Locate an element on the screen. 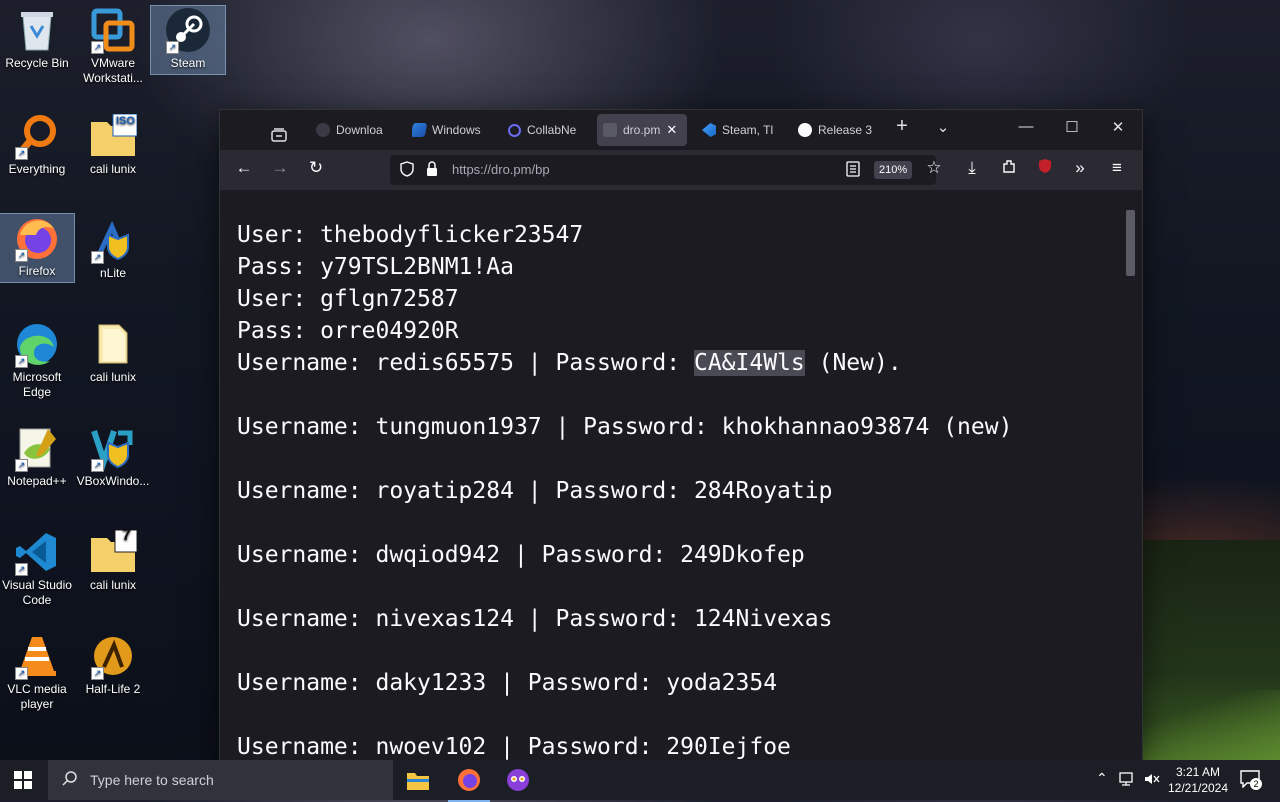  windows-icon is located at coordinates (420, 130).